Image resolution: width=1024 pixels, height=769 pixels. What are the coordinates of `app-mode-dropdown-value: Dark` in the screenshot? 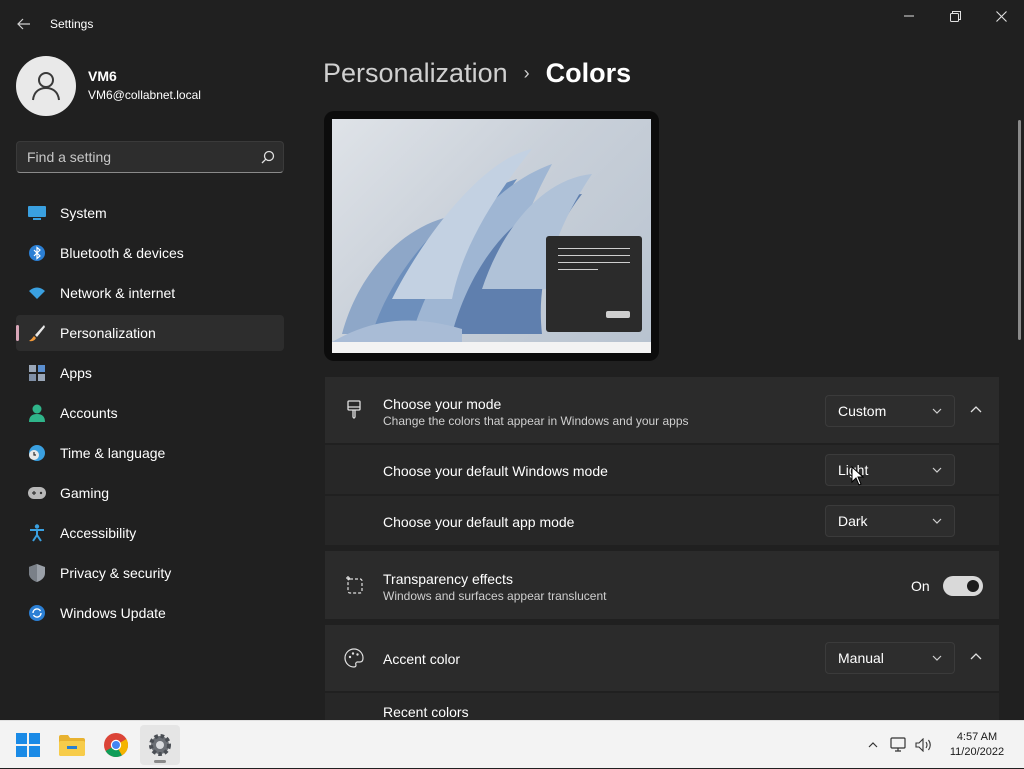 It's located at (853, 521).